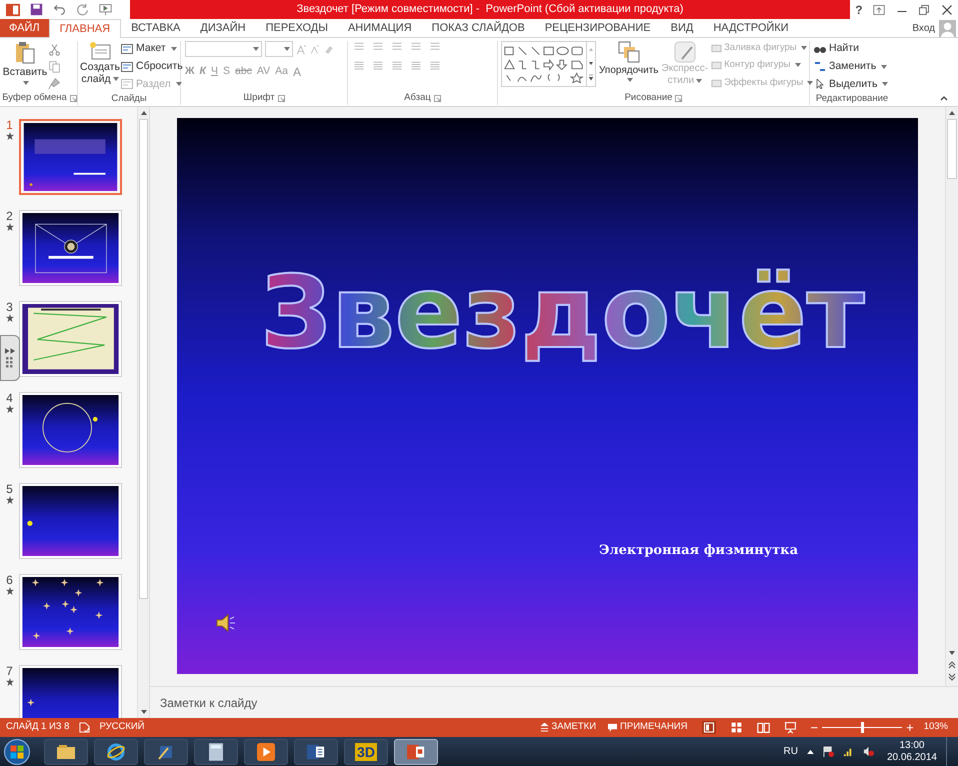  What do you see at coordinates (36, 9) in the screenshot?
I see `save-icon` at bounding box center [36, 9].